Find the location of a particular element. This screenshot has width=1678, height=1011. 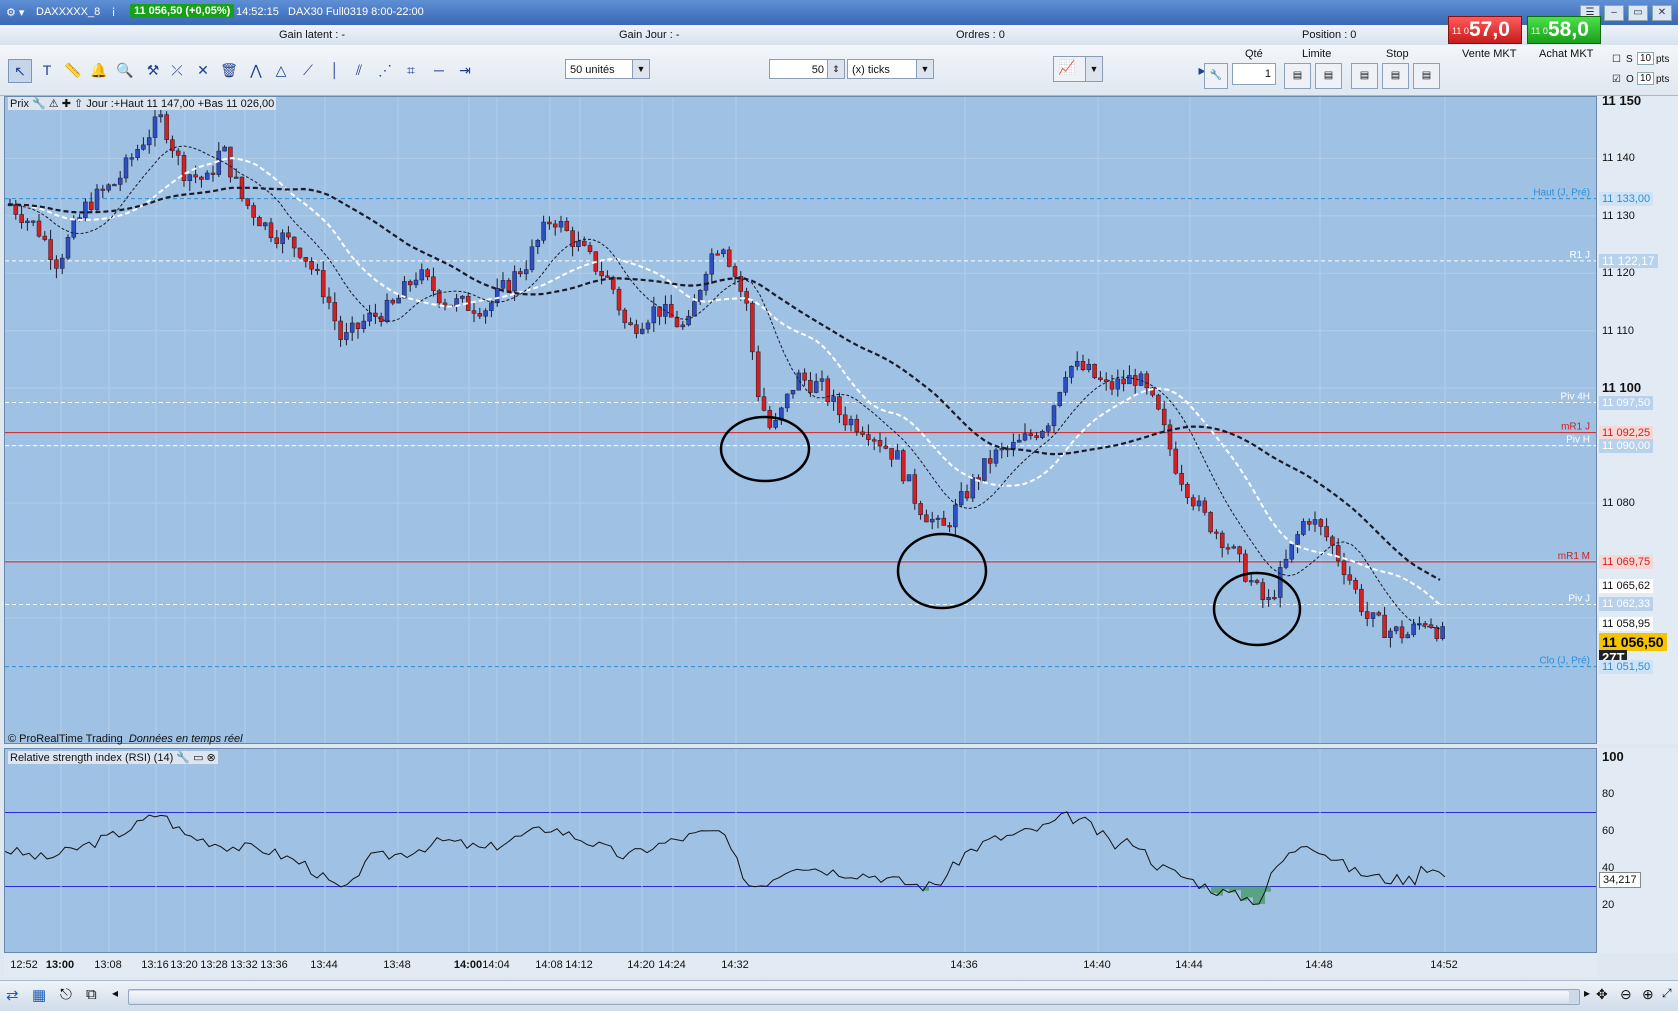

ticks-select: (x) ticks ▼ is located at coordinates (890, 69).